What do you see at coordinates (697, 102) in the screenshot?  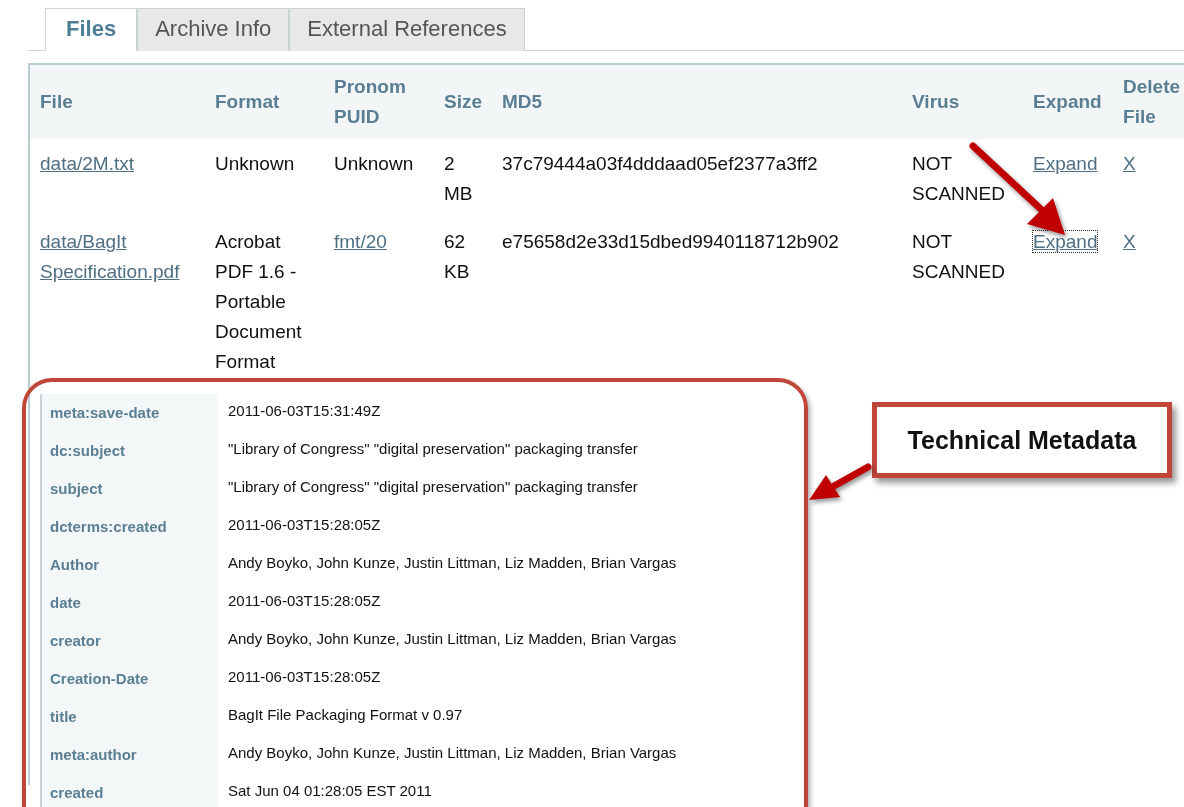 I see `column-header: MD5` at bounding box center [697, 102].